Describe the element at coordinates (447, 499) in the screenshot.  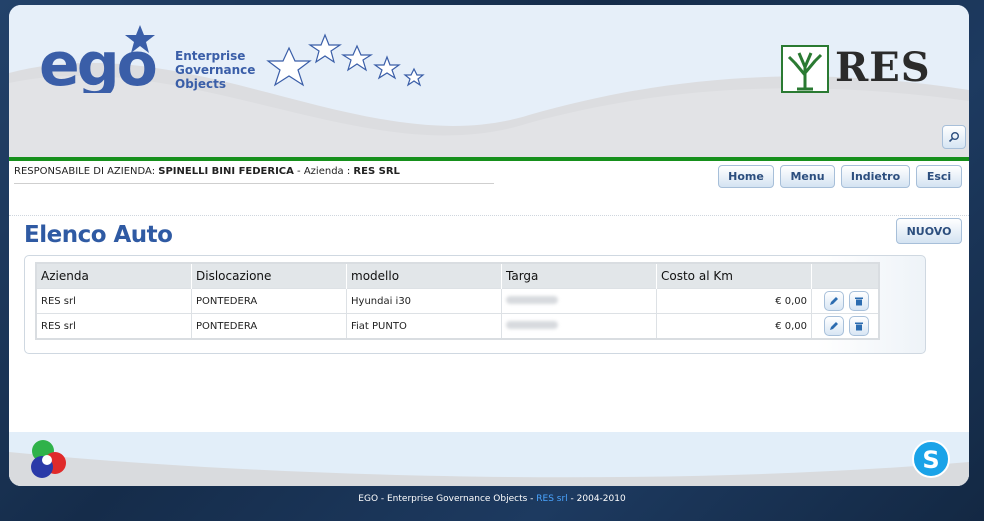
I see `copyright-text: EGO - Enterprise Governance Objects -` at that location.